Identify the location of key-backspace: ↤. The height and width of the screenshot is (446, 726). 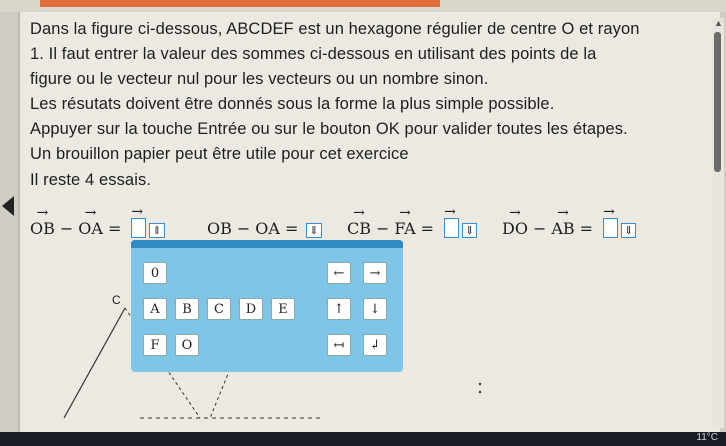
(339, 345).